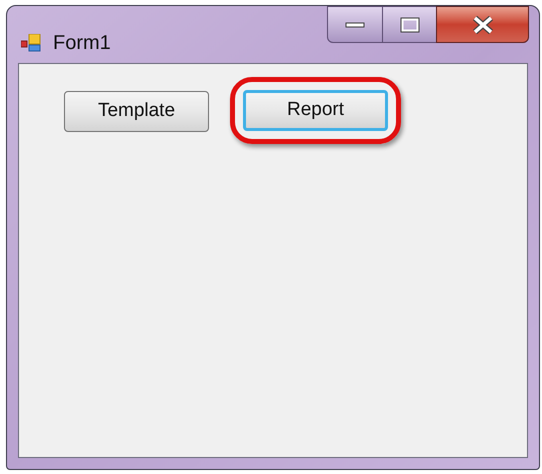 The height and width of the screenshot is (474, 542). I want to click on maximize-icon, so click(410, 24).